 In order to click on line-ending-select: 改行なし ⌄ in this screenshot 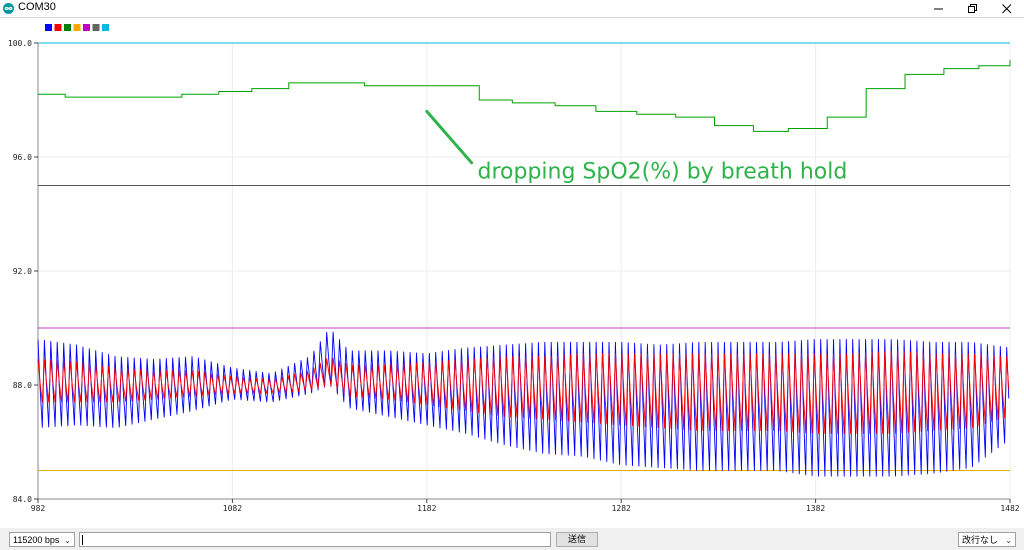, I will do `click(987, 539)`.